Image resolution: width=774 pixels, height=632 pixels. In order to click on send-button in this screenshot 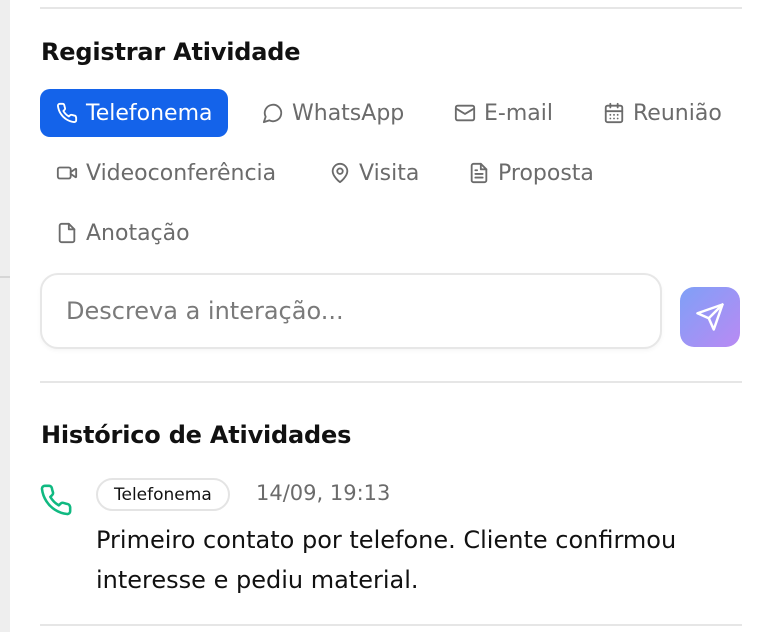, I will do `click(710, 317)`.